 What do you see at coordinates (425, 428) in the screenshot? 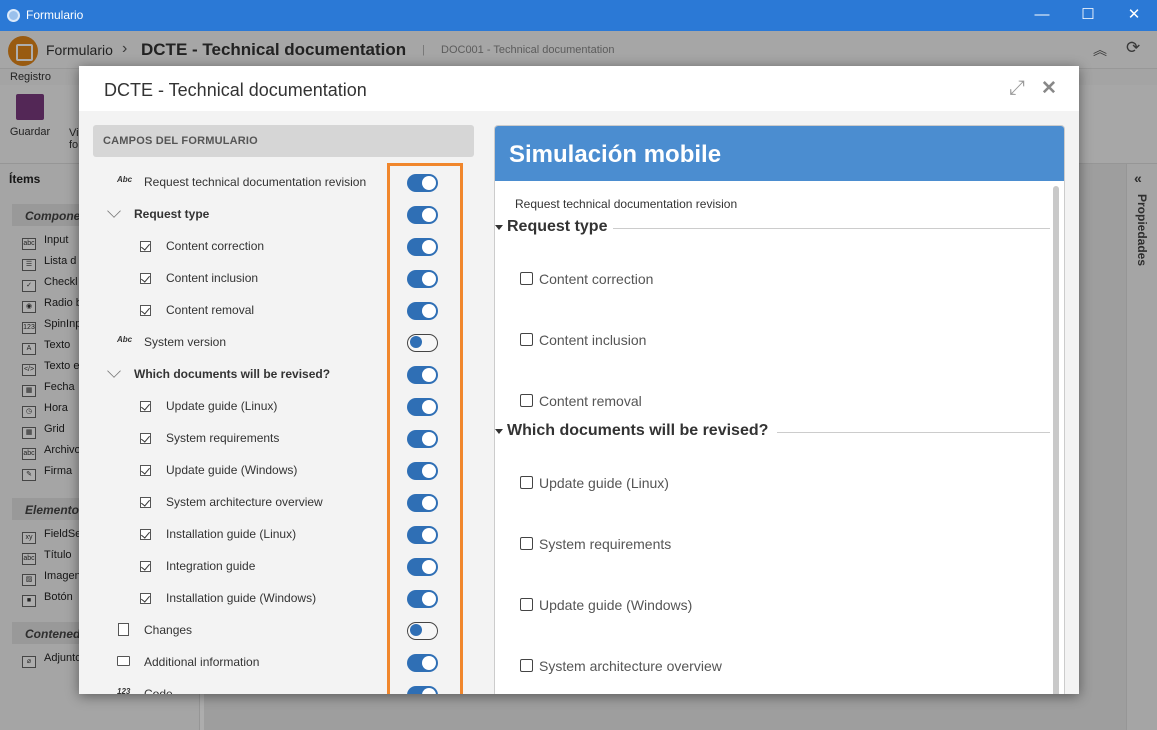
I see `toggle-highlight-box` at bounding box center [425, 428].